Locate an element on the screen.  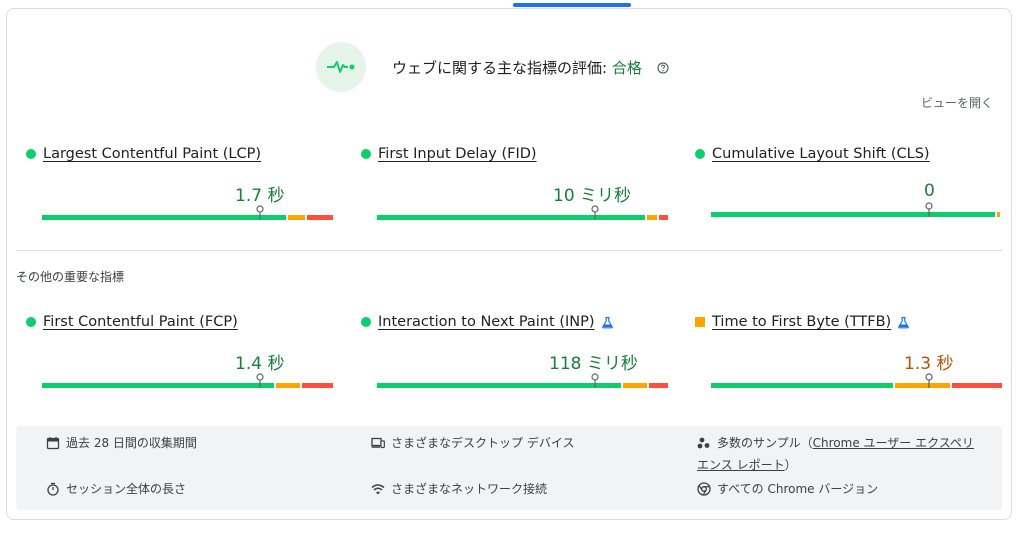
info-devices: さまざまなデスクトップ デバイス is located at coordinates (472, 443).